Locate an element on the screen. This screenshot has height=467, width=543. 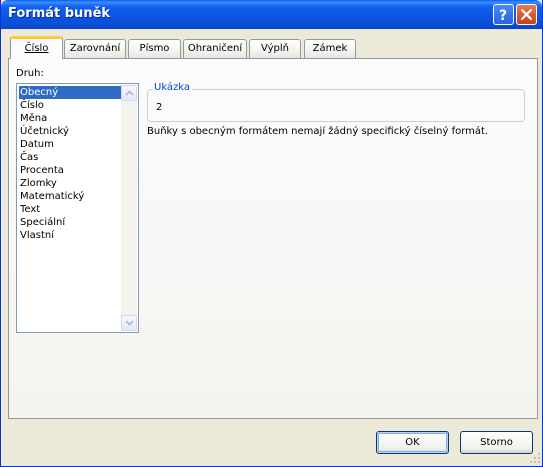
tab-label: Zámek is located at coordinates (330, 48).